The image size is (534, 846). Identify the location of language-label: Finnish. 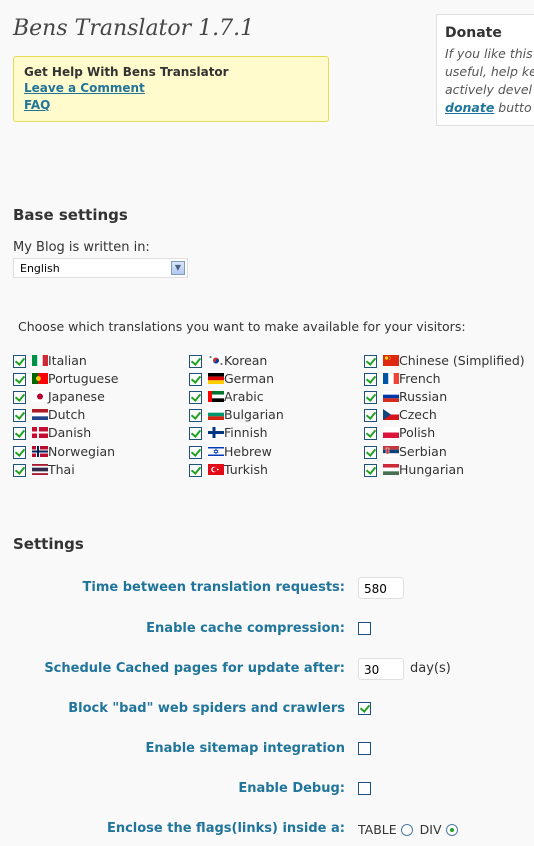
(246, 433).